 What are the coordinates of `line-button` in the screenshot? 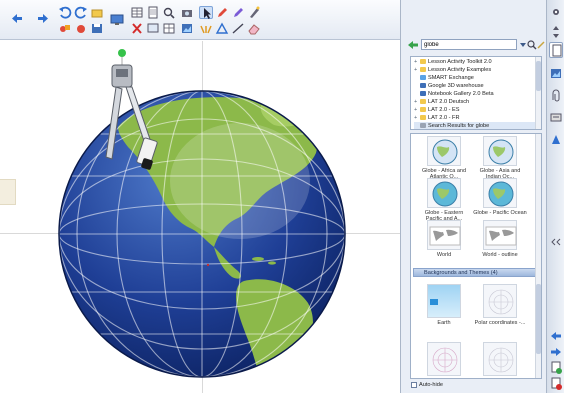 It's located at (238, 28).